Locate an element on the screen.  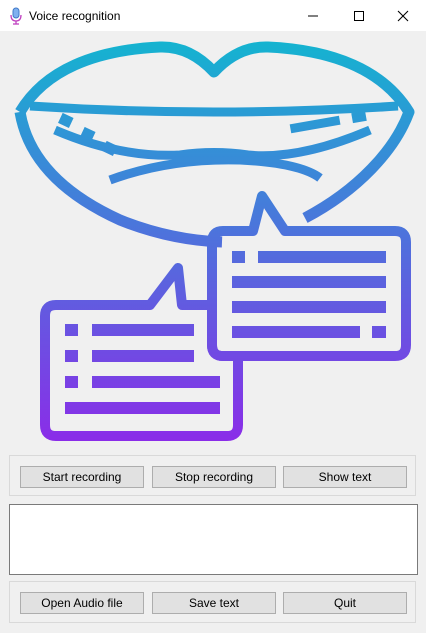
save-text-button: Save text is located at coordinates (214, 603).